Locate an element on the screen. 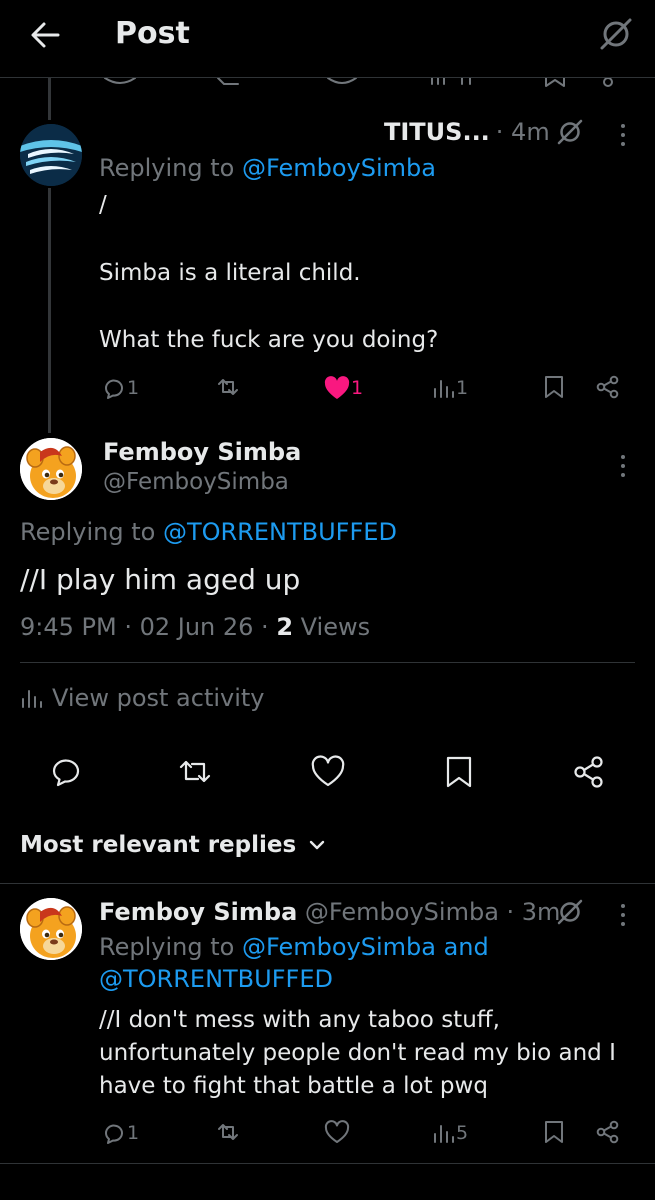 The height and width of the screenshot is (1200, 655). mention-link: @FemboySimba and is located at coordinates (365, 947).